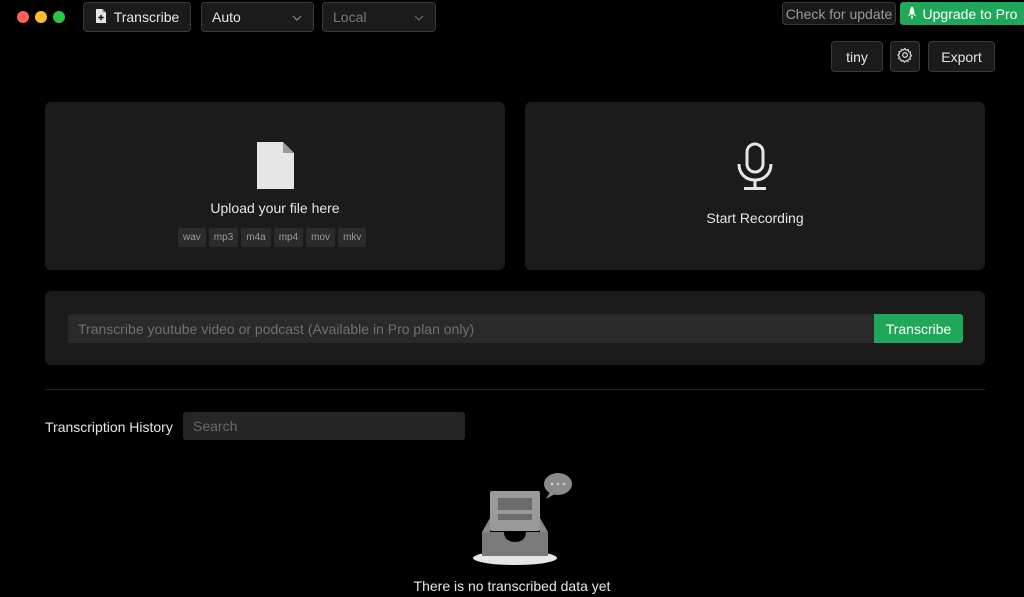 This screenshot has width=1024, height=597. I want to click on format-badge: mov, so click(321, 237).